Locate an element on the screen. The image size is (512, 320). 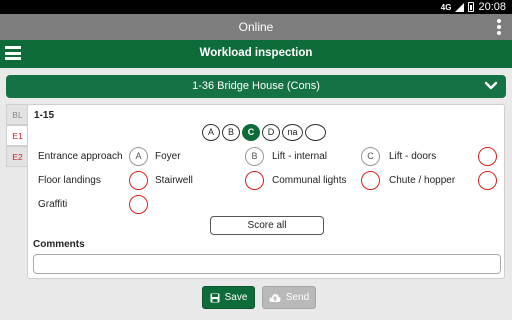
save-button: Save is located at coordinates (228, 297).